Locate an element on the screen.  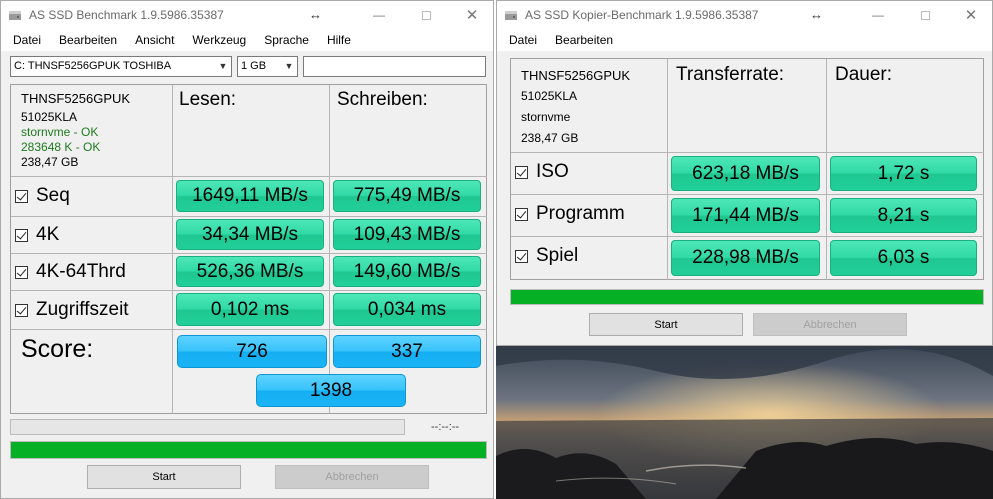
device-driver-status: stornvme - OK is located at coordinates (60, 132).